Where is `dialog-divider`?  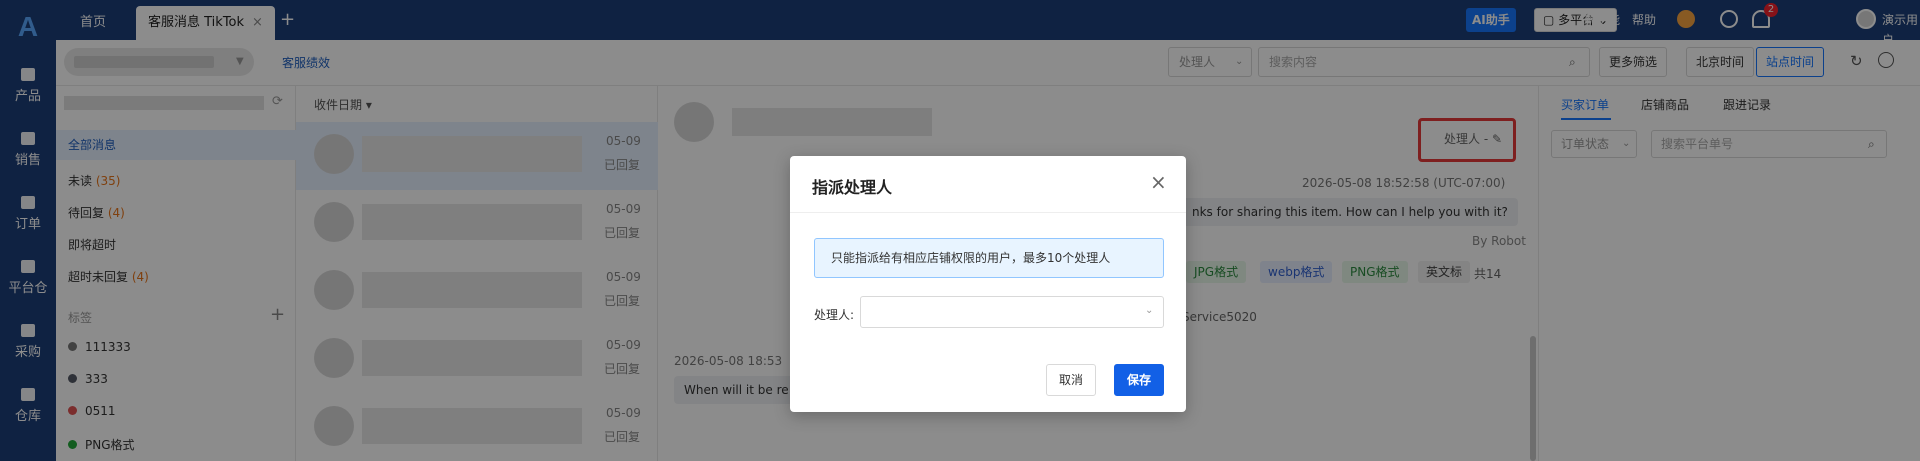 dialog-divider is located at coordinates (988, 212).